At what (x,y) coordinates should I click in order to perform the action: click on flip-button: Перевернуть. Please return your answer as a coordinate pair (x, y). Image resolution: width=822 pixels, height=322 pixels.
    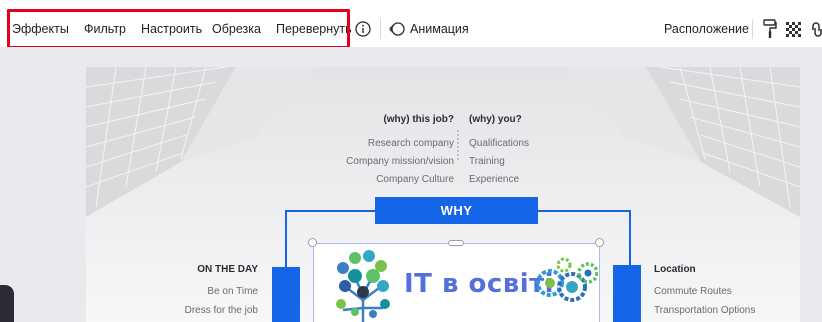
    Looking at the image, I should click on (314, 29).